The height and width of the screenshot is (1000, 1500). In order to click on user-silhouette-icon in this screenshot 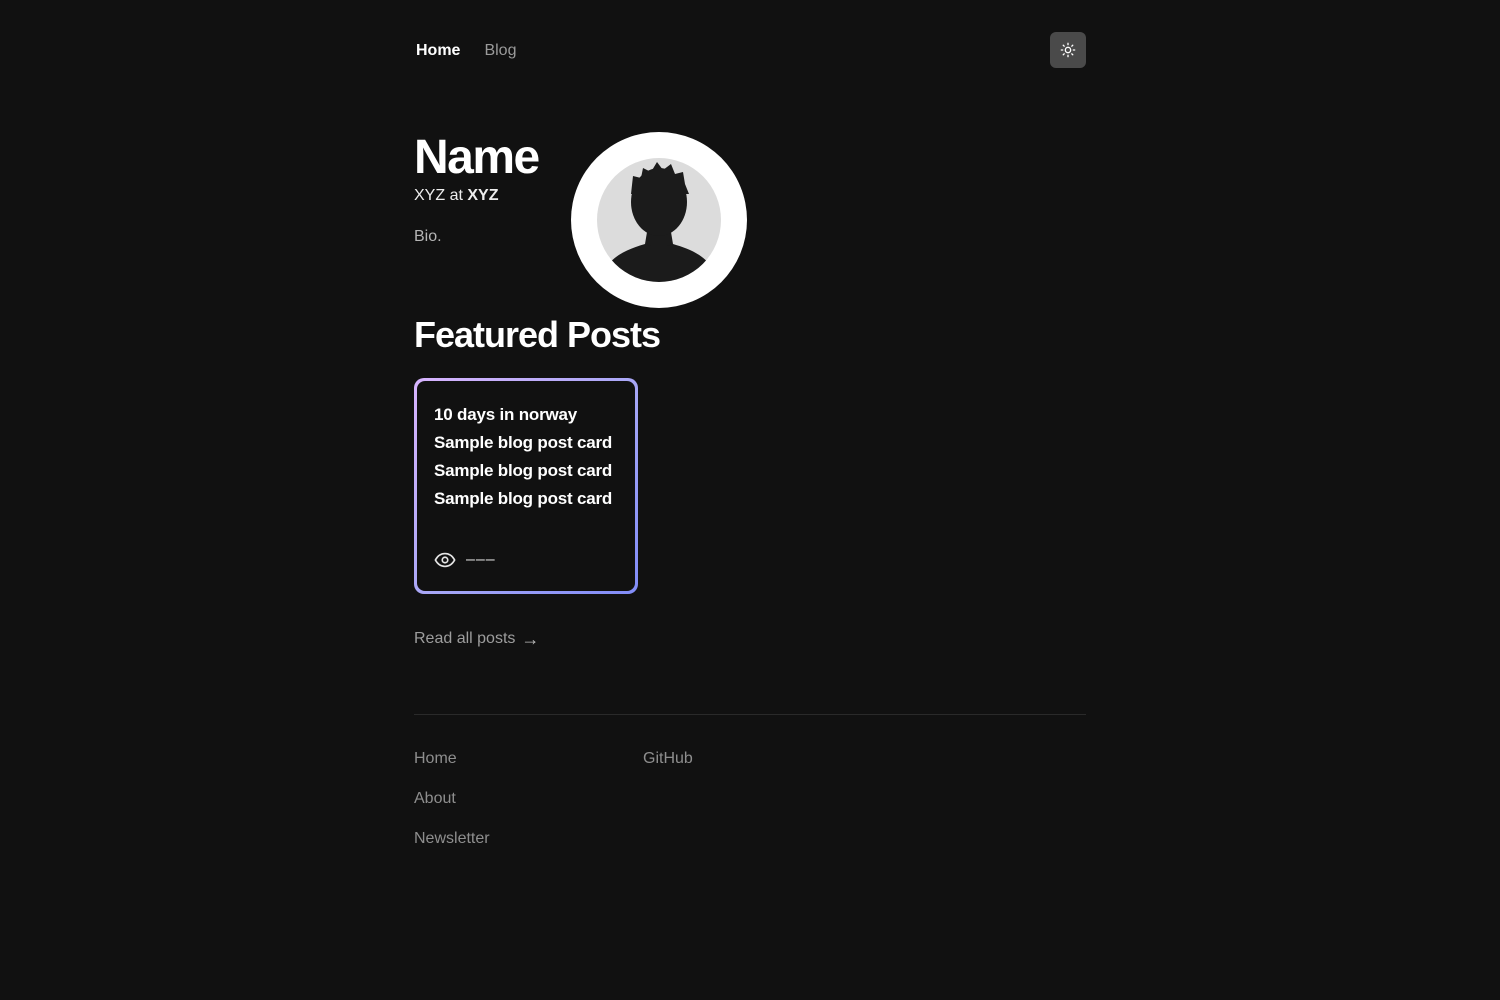, I will do `click(659, 220)`.